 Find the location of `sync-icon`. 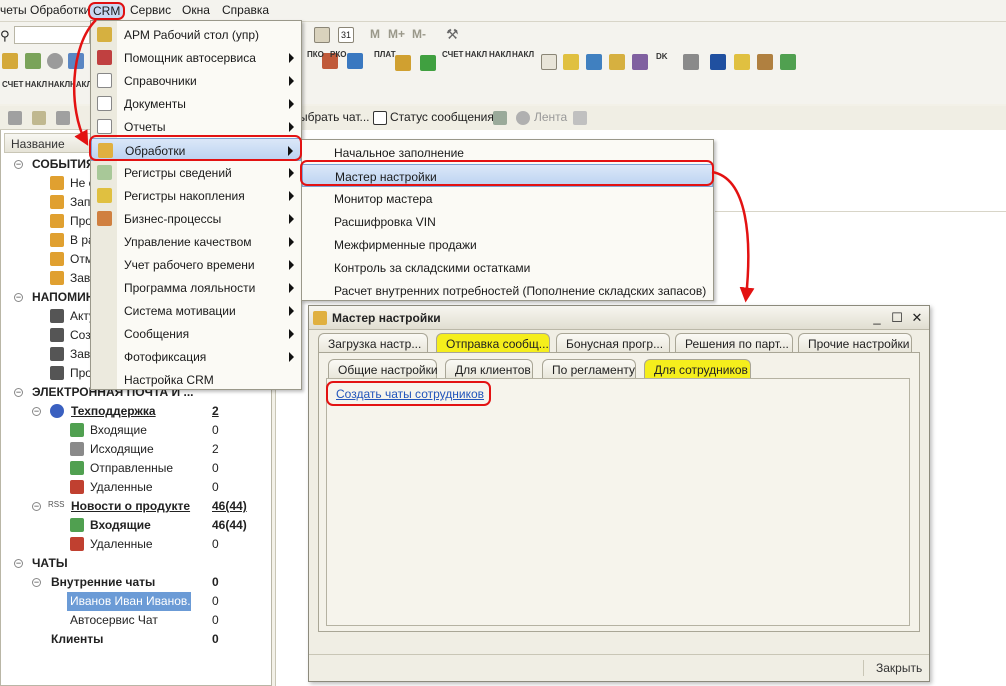

sync-icon is located at coordinates (428, 63).